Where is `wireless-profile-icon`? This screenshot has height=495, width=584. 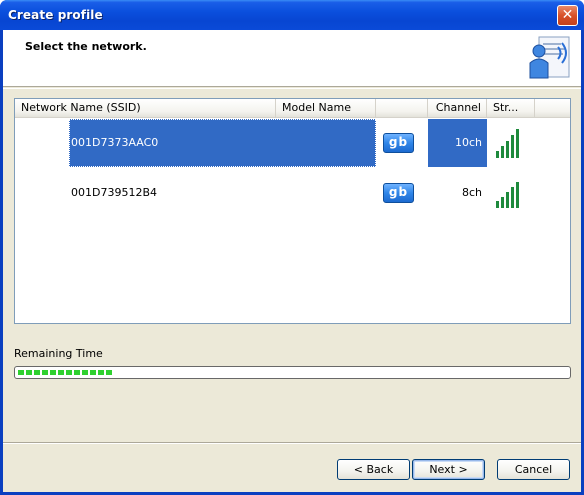 wireless-profile-icon is located at coordinates (549, 57).